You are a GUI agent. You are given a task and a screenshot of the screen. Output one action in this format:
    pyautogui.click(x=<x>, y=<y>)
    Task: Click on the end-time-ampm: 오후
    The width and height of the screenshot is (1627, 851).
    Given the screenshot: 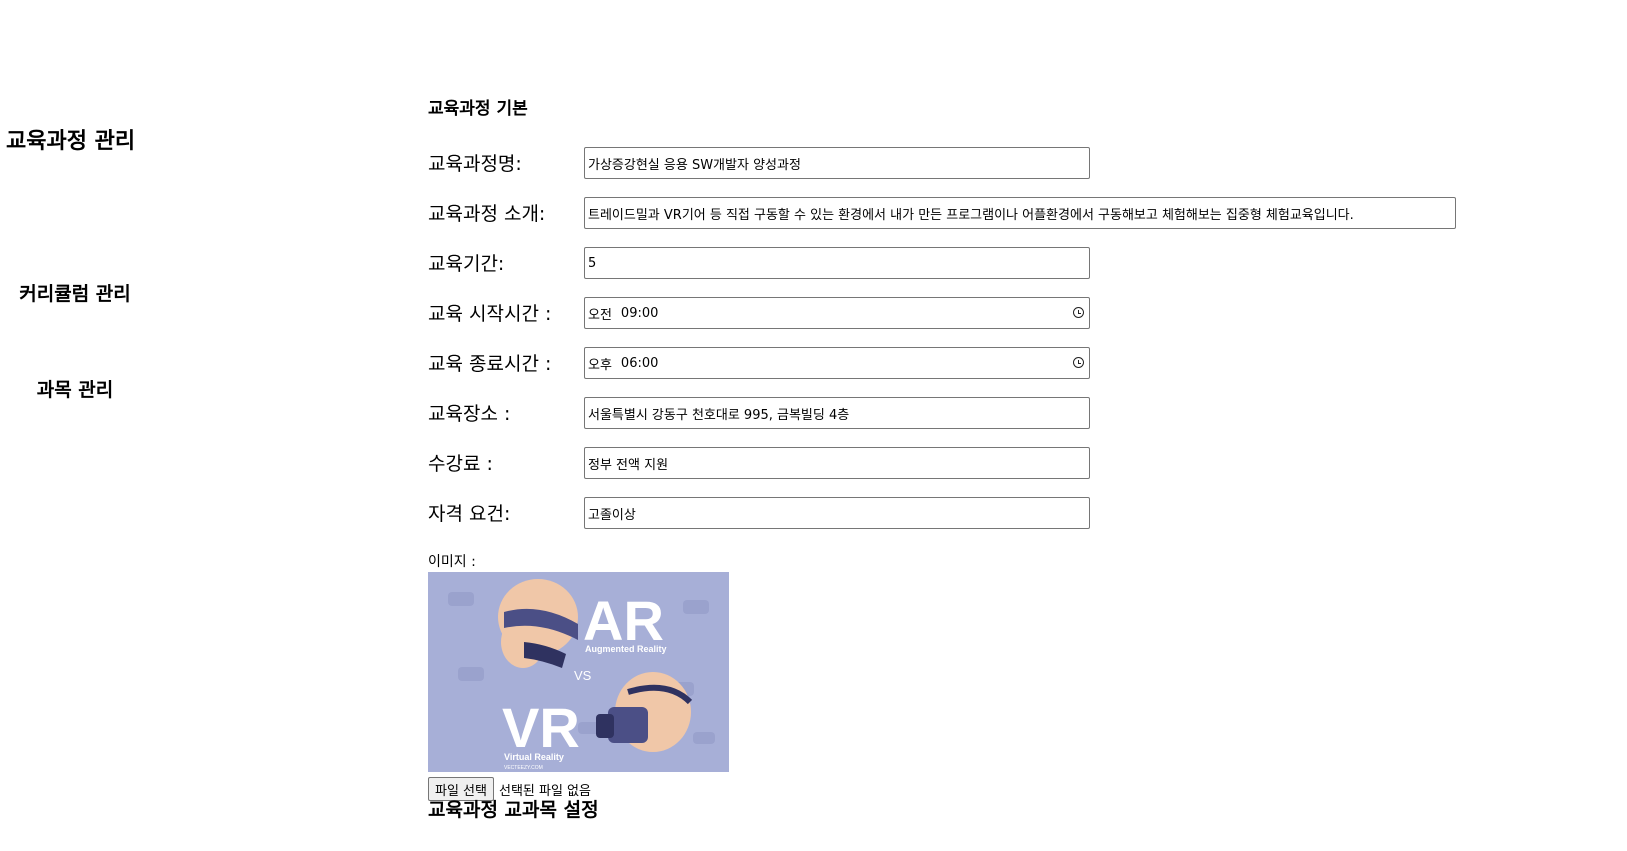 What is the action you would take?
    pyautogui.click(x=600, y=363)
    